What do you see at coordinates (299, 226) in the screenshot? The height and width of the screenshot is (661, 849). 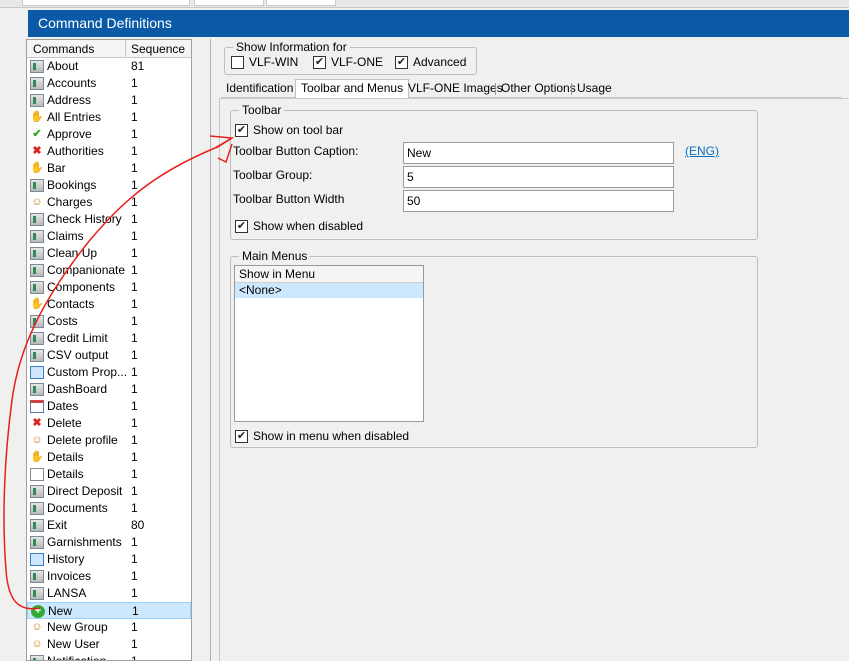 I see `show-when-disabled-checkbox: ✔ Show when disabled` at bounding box center [299, 226].